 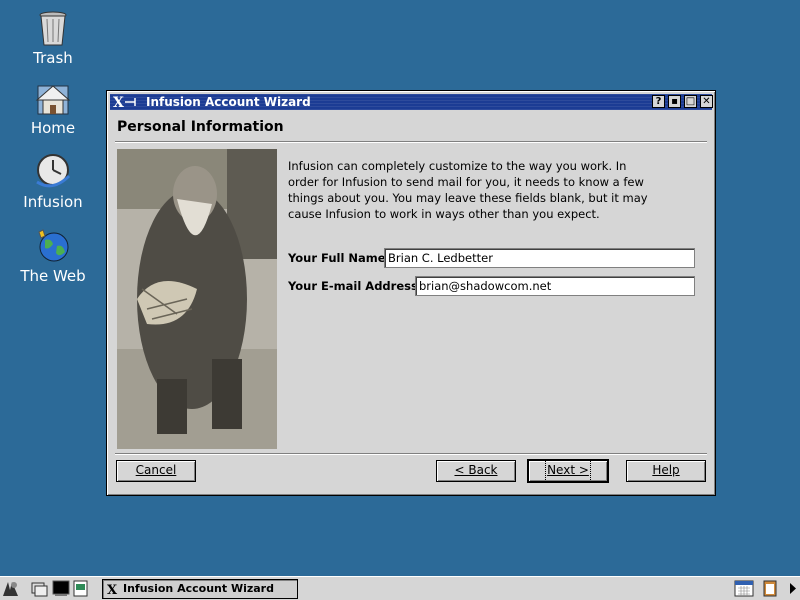 I want to click on desktop-icon-trash: Trash, so click(x=53, y=37).